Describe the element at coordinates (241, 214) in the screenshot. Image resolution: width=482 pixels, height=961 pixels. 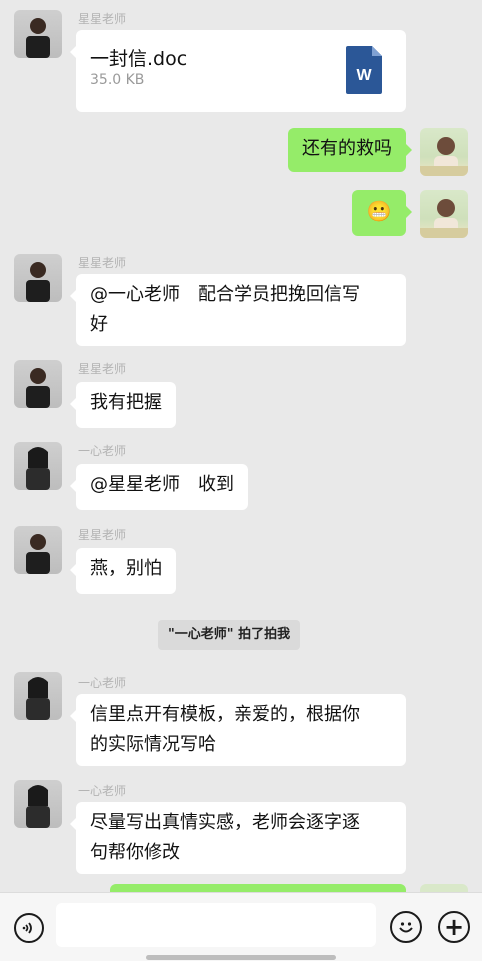
I see `message-row: 😬` at that location.